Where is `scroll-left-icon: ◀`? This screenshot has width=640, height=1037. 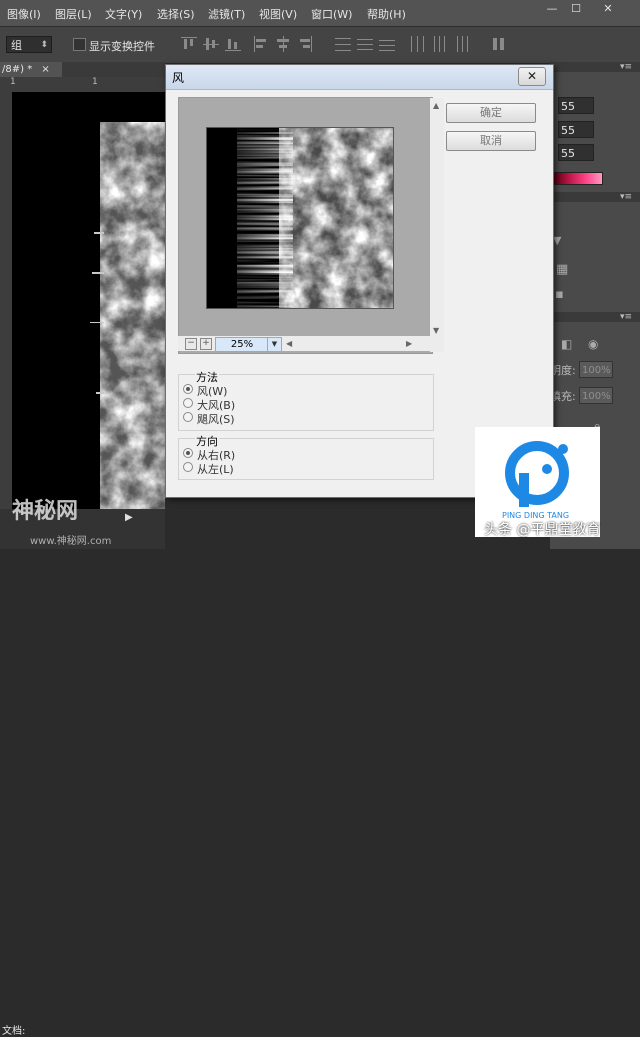
scroll-left-icon: ◀ is located at coordinates (289, 343).